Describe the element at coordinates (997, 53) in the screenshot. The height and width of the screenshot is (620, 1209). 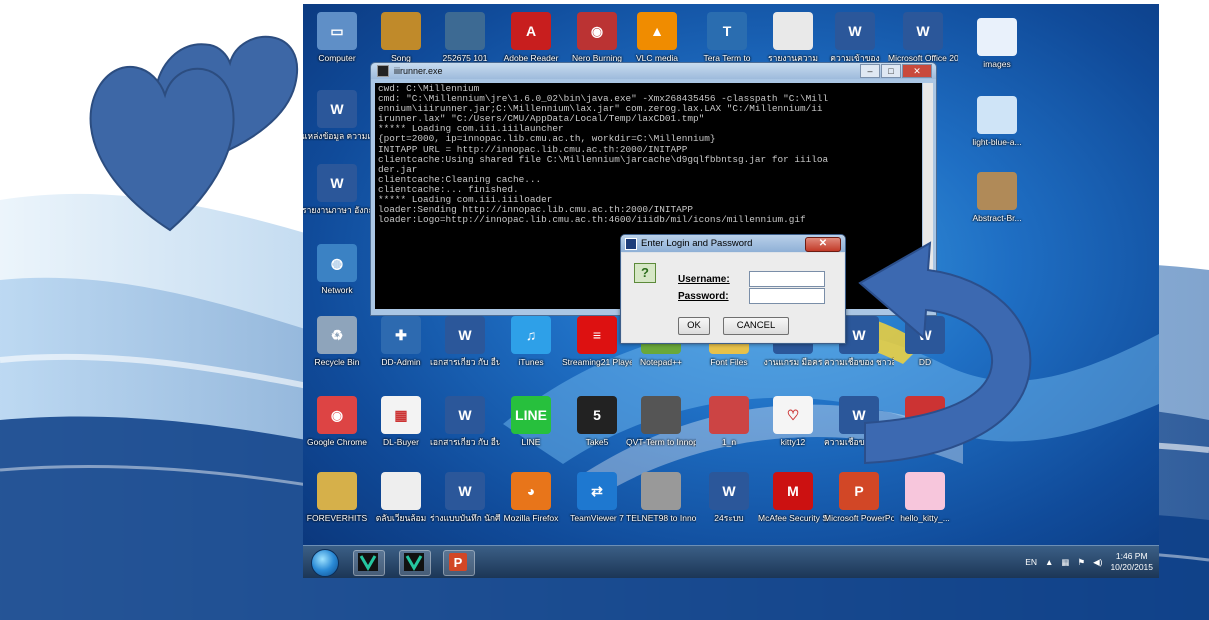
I see `desktop-icon-images: images` at that location.